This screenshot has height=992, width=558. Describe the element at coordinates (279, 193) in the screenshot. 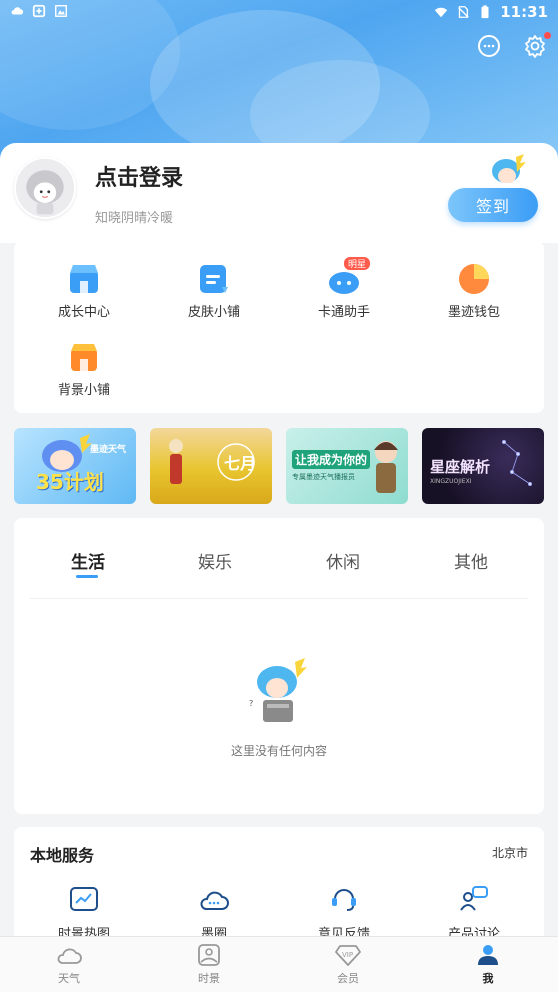

I see `profile-card: 点击登录 知晓阴晴冷暖 签到` at that location.